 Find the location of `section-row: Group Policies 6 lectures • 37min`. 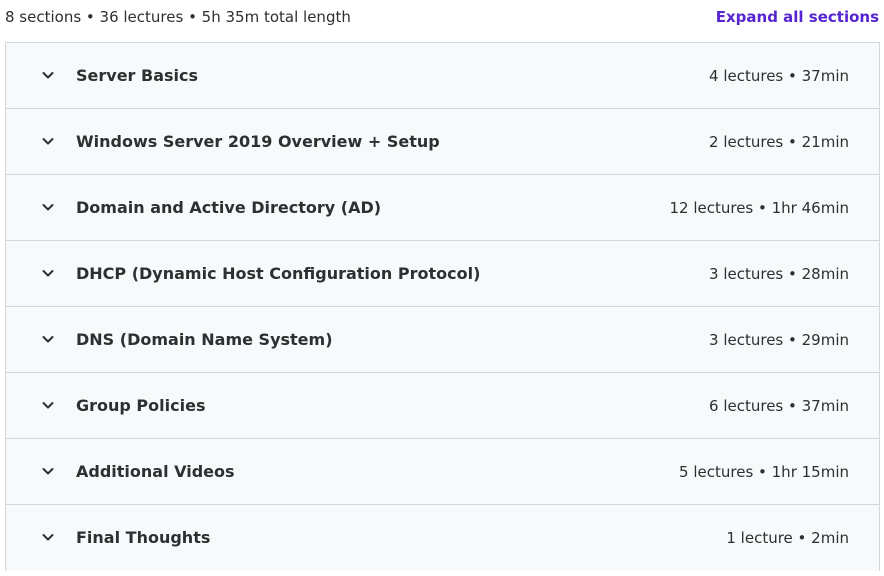

section-row: Group Policies 6 lectures • 37min is located at coordinates (442, 406).